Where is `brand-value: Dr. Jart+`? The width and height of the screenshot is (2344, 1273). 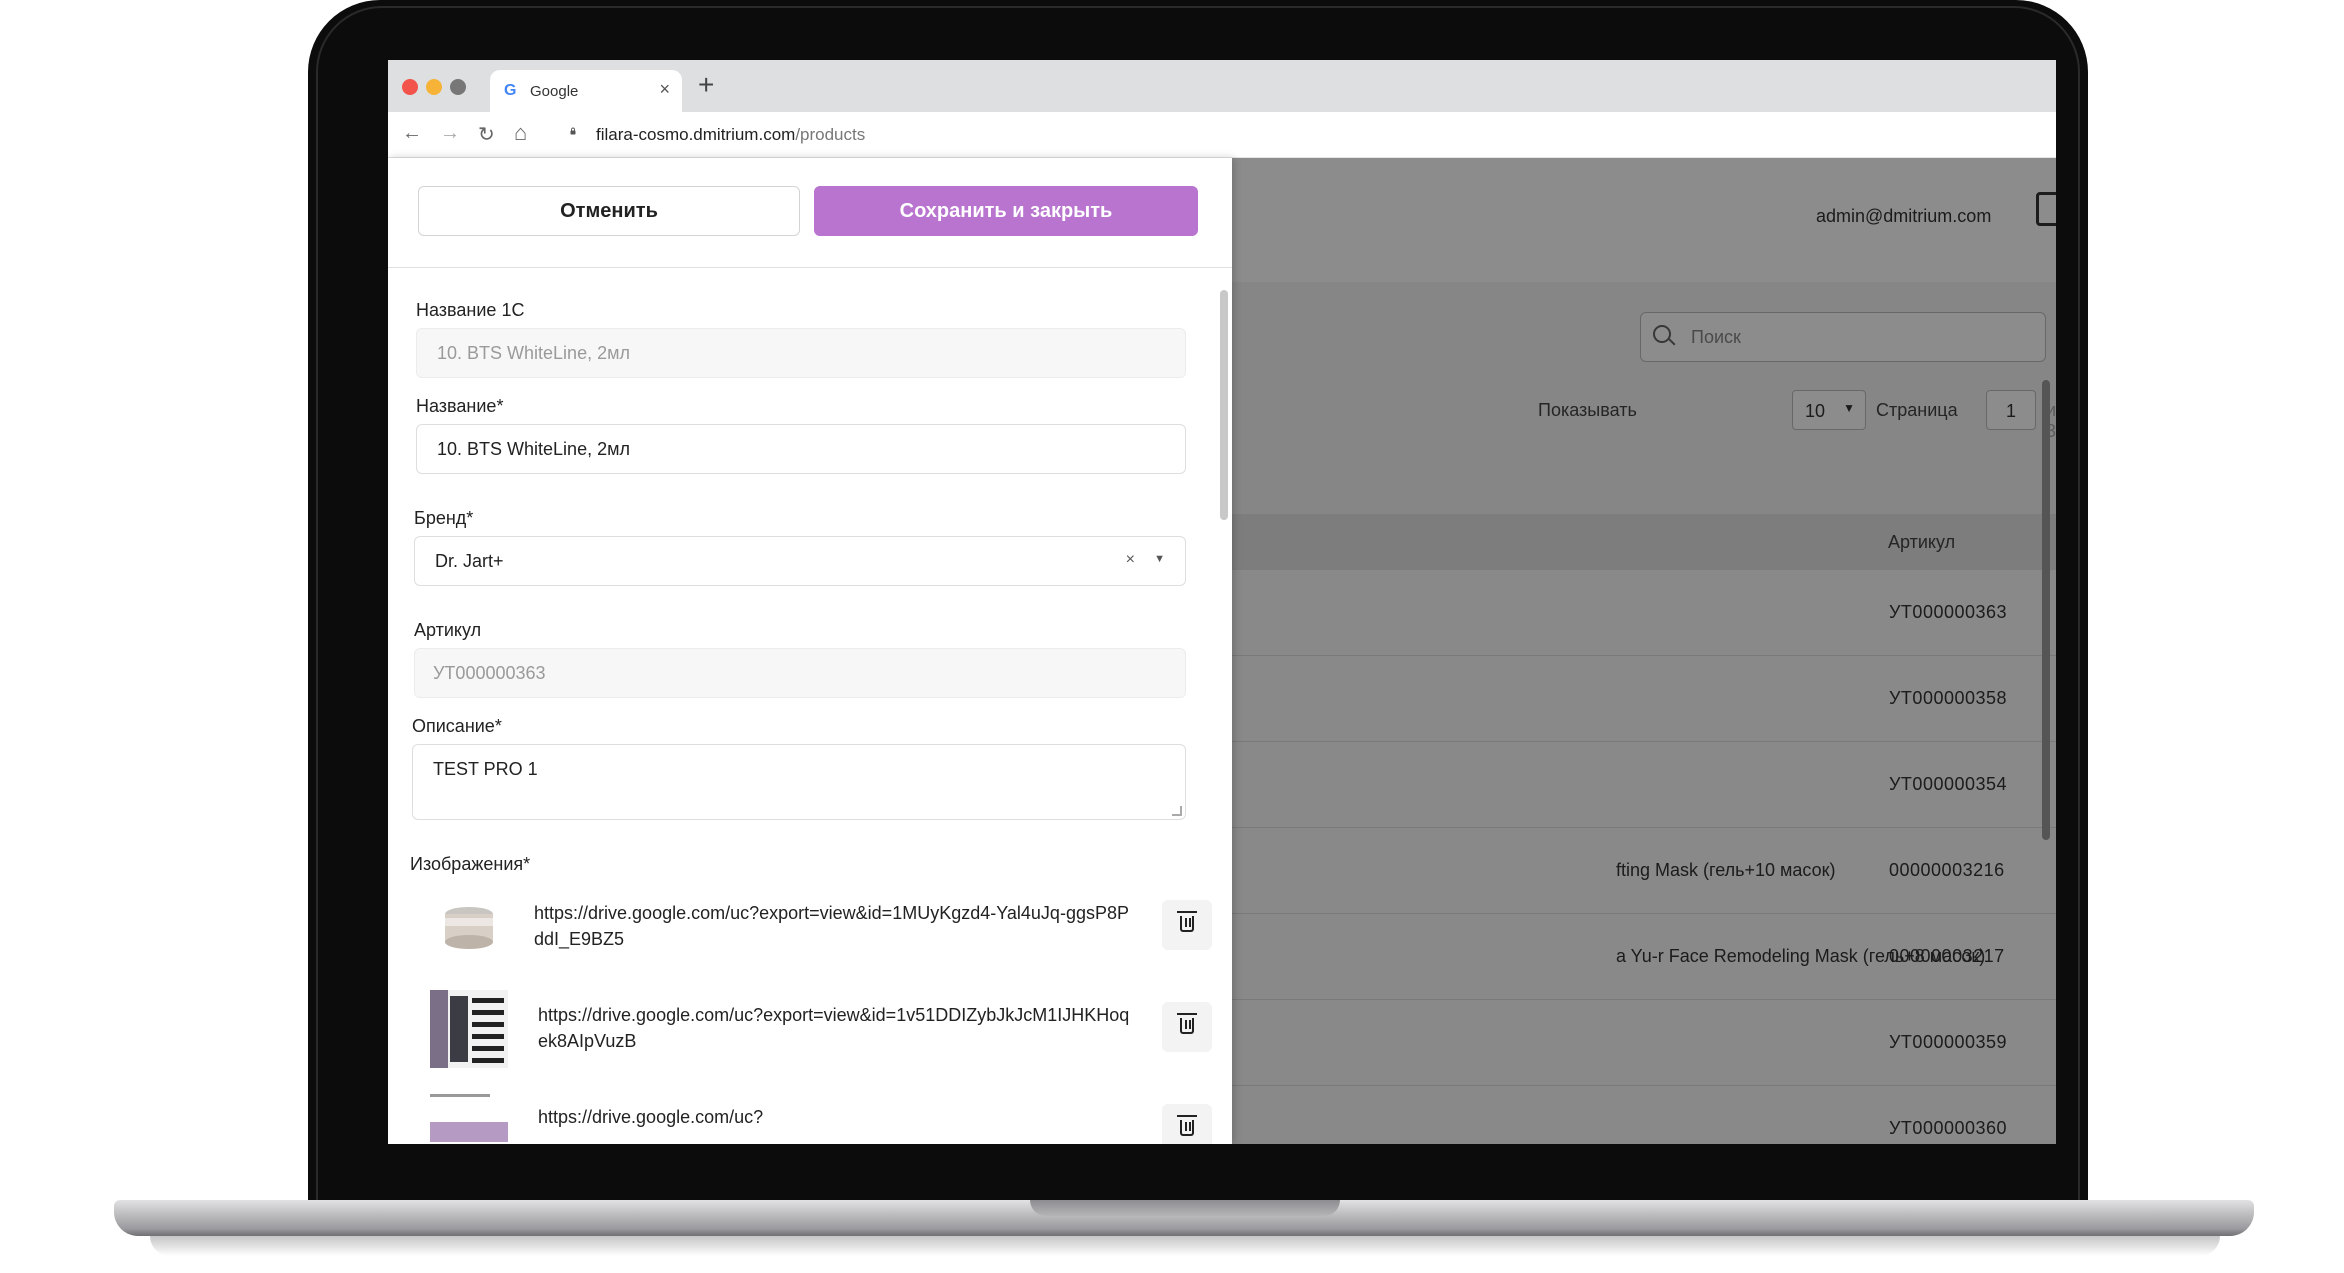
brand-value: Dr. Jart+ is located at coordinates (469, 561).